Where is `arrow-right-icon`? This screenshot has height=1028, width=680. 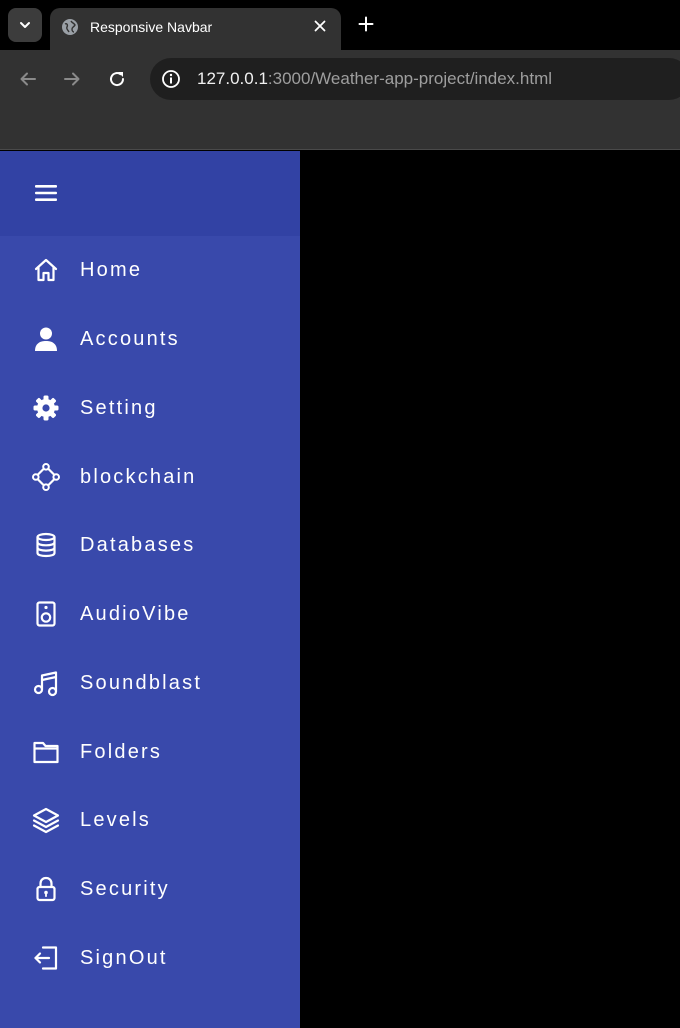
arrow-right-icon is located at coordinates (72, 79).